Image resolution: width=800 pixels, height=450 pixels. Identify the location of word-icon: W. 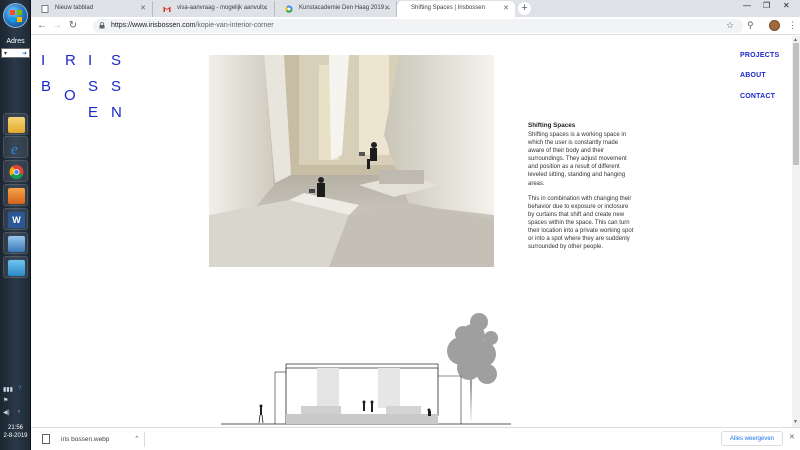
(15, 219).